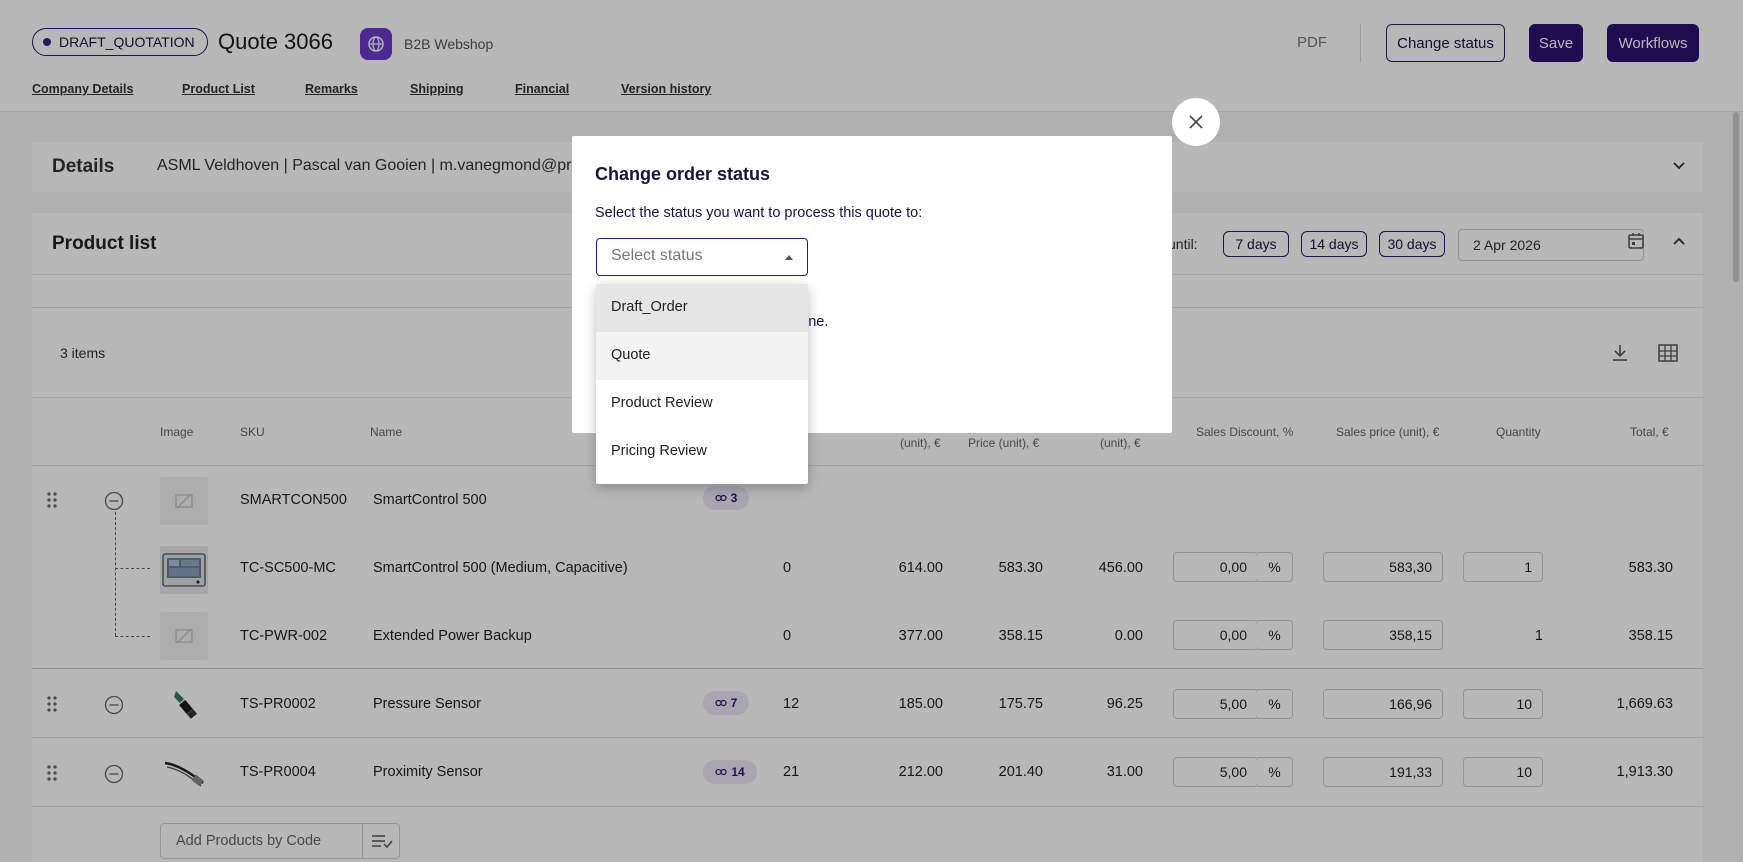 The width and height of the screenshot is (1743, 862). I want to click on status-option-quote: Quote, so click(702, 356).